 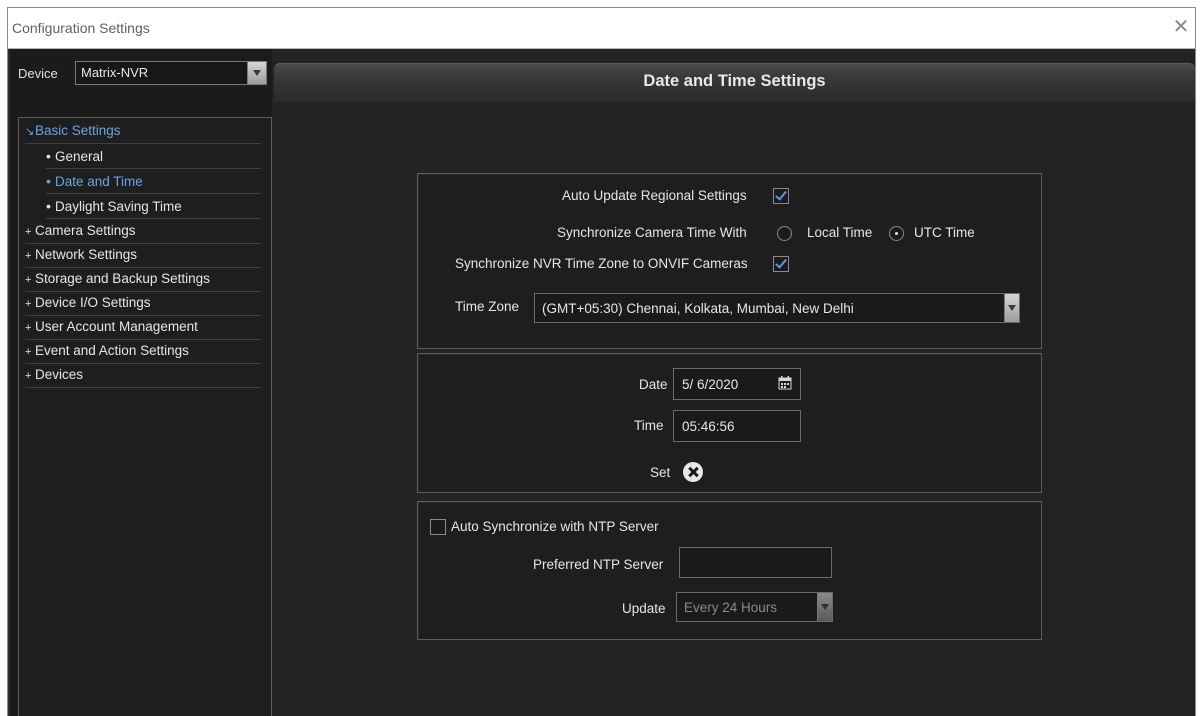 I want to click on tree-item-device-io-settings: + Device I/O Settings, so click(x=143, y=303).